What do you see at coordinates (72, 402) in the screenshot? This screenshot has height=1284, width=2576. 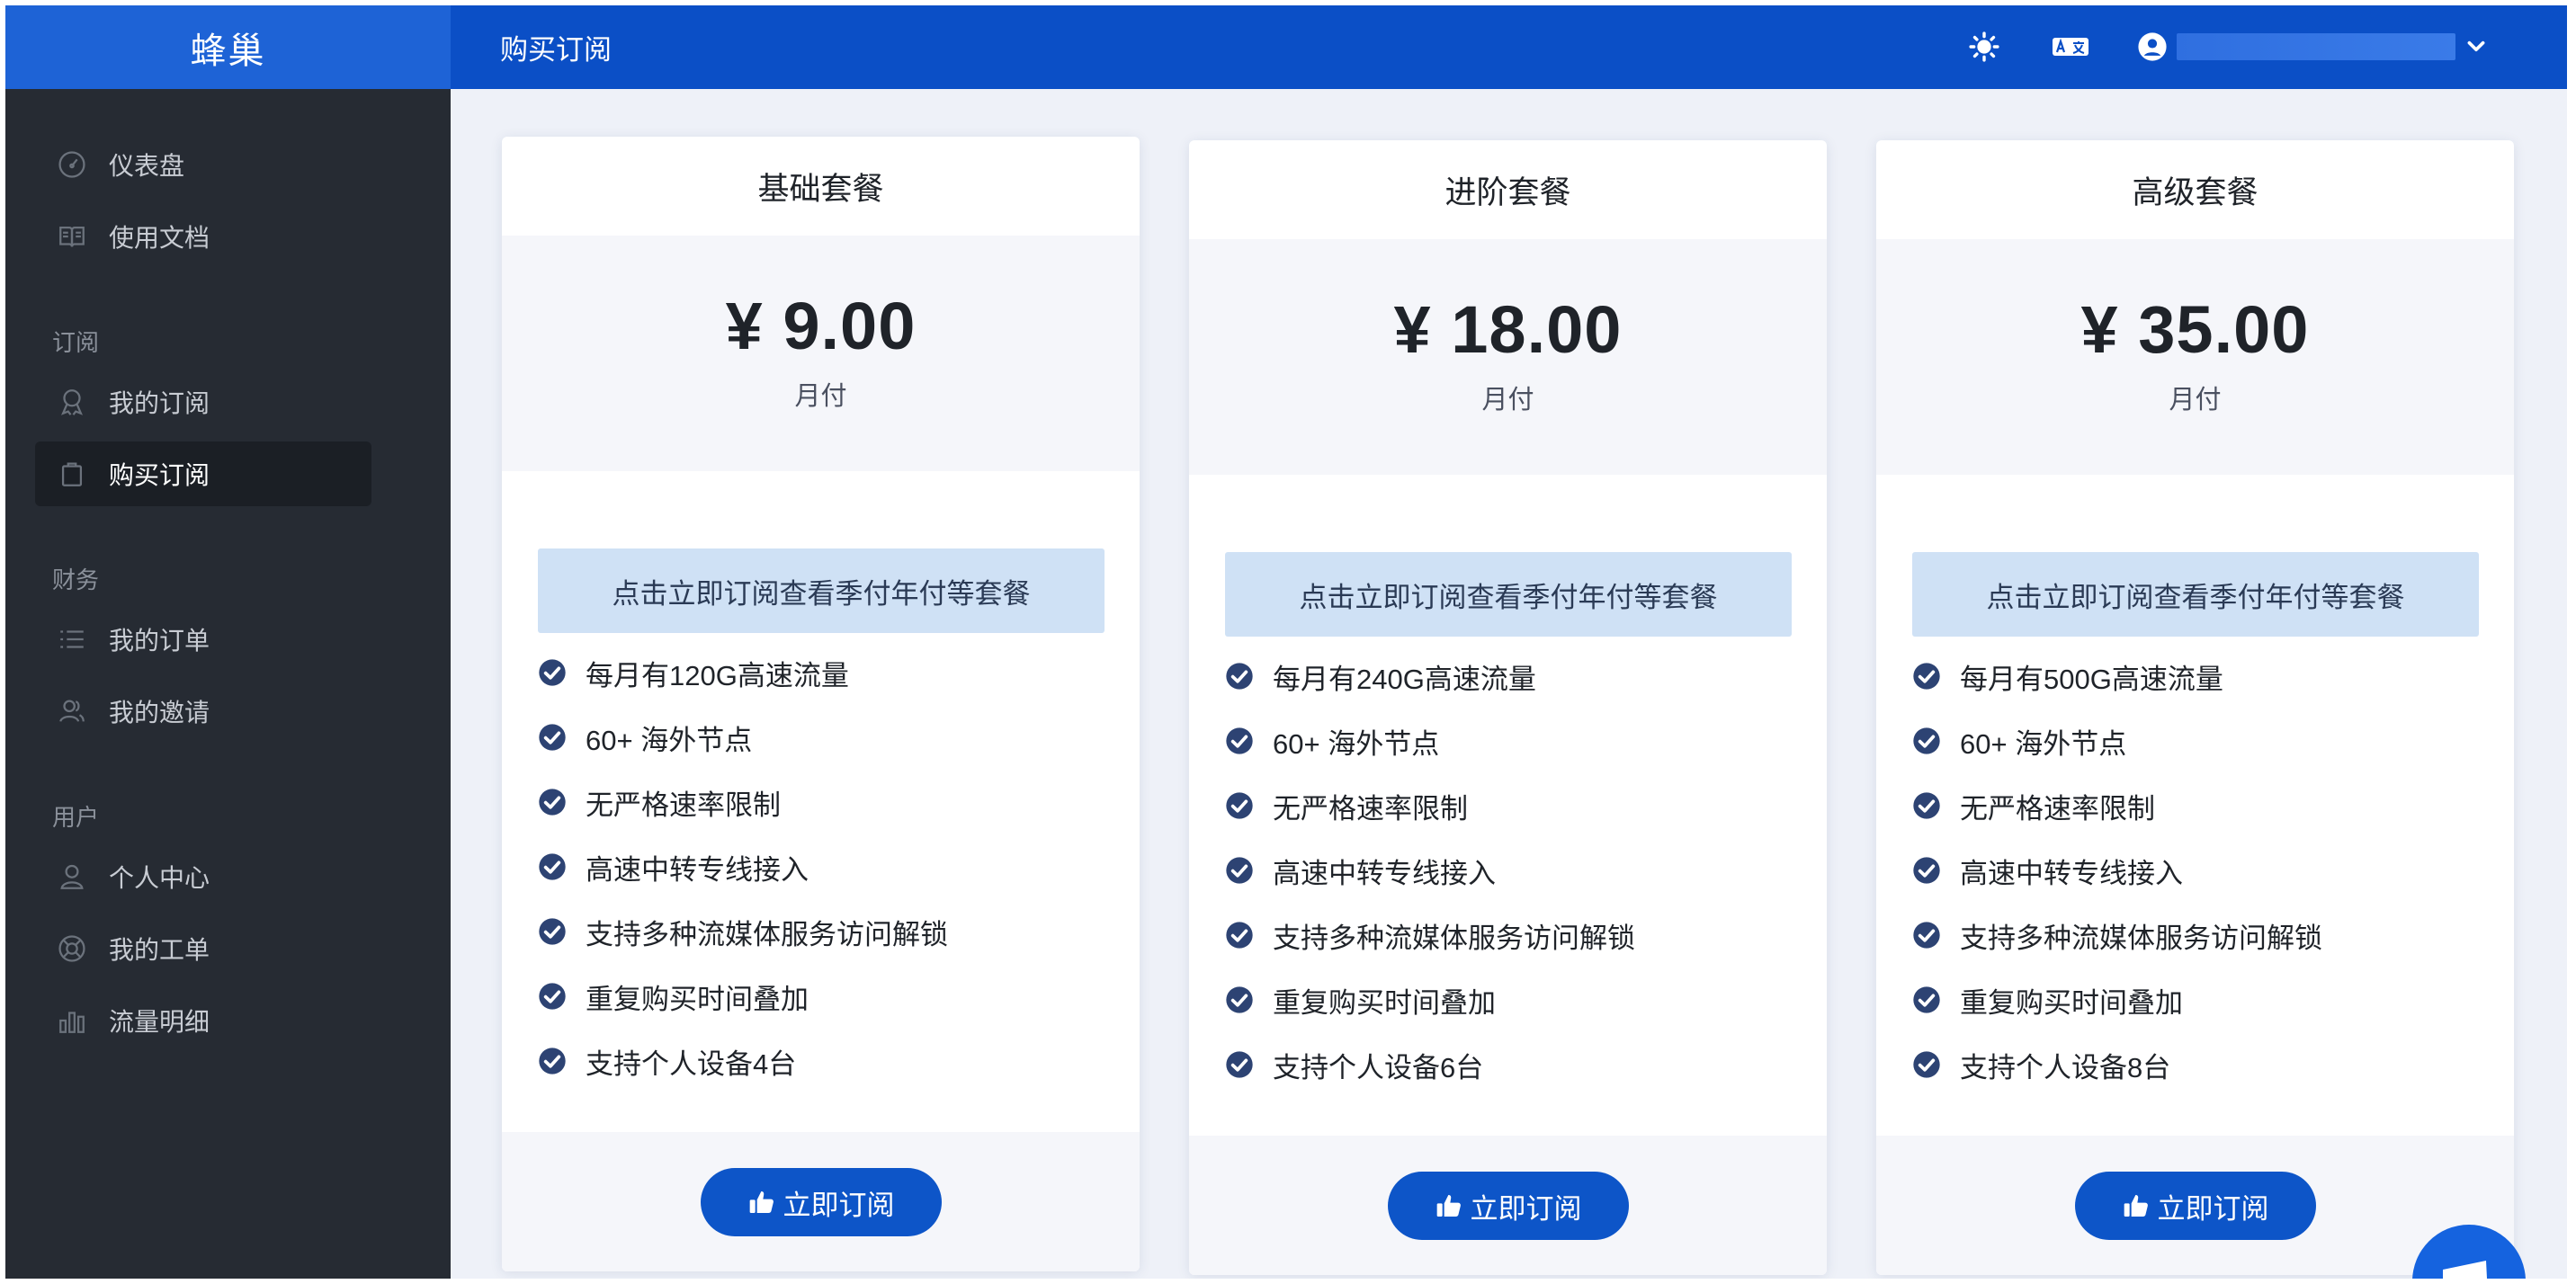 I see `award-icon` at bounding box center [72, 402].